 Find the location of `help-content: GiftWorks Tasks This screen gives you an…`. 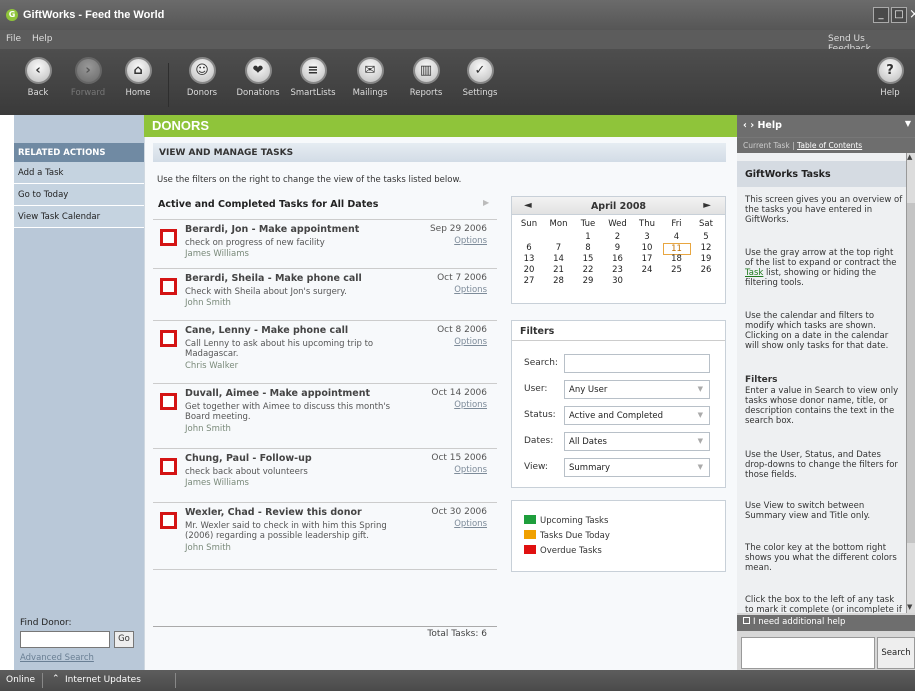

help-content: GiftWorks Tasks This screen gives you an… is located at coordinates (822, 383).